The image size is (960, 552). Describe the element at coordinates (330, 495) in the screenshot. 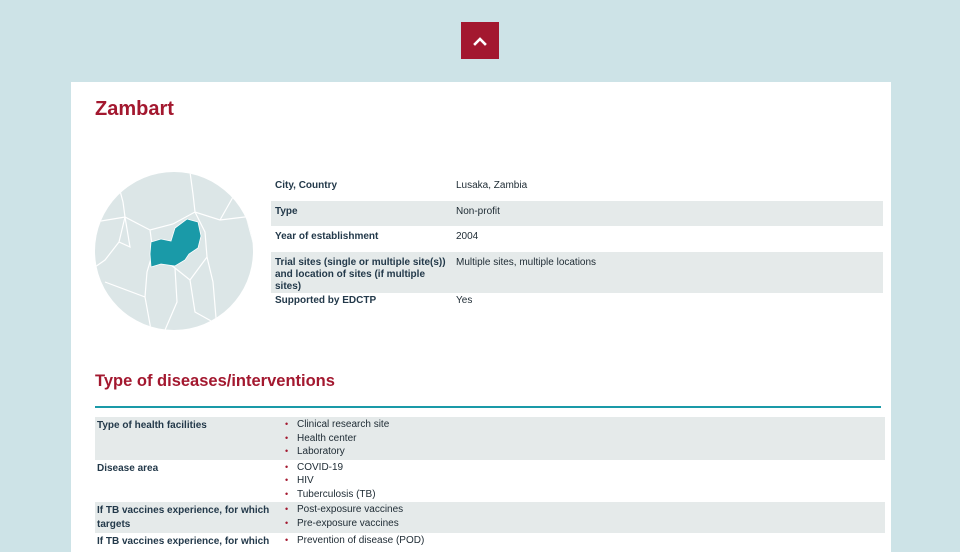

I see `list-item: Tuberculosis (TB)` at that location.